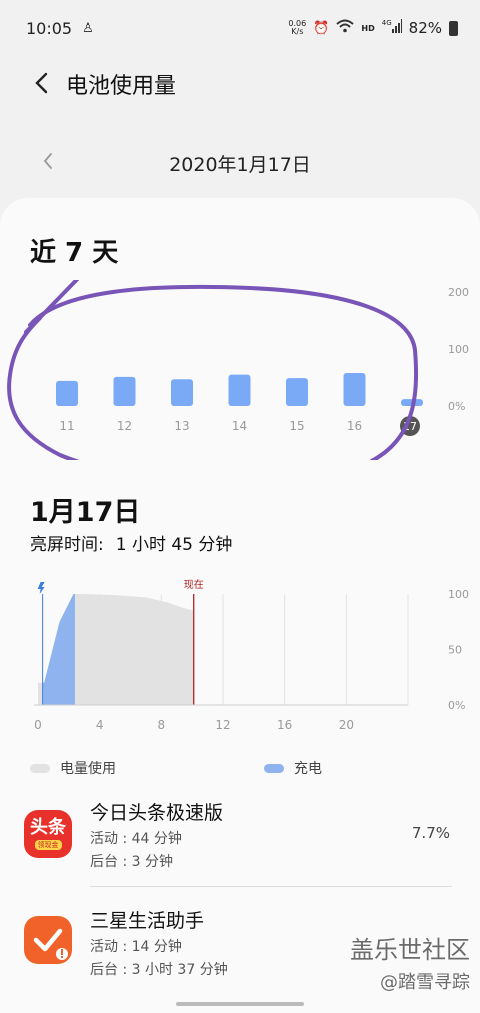 Image resolution: width=480 pixels, height=1013 pixels. What do you see at coordinates (194, 585) in the screenshot?
I see `now-label: 现在` at bounding box center [194, 585].